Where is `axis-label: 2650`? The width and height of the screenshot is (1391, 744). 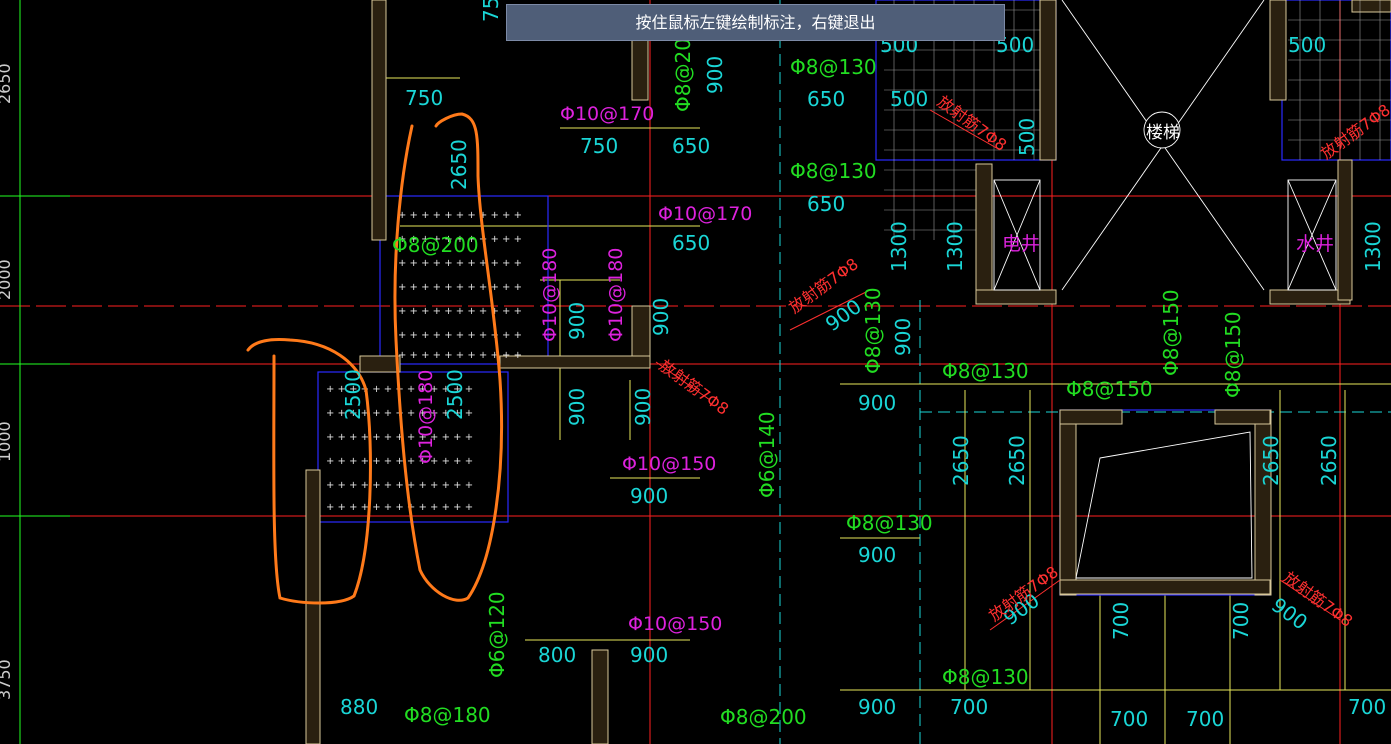 axis-label: 2650 is located at coordinates (7, 83).